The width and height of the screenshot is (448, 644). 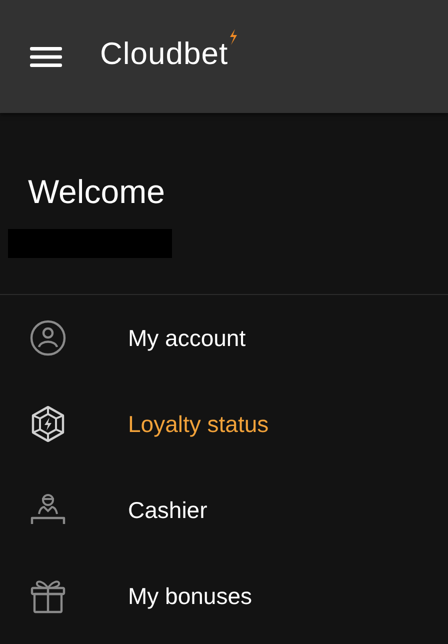 What do you see at coordinates (48, 424) in the screenshot?
I see `gem-bolt-icon` at bounding box center [48, 424].